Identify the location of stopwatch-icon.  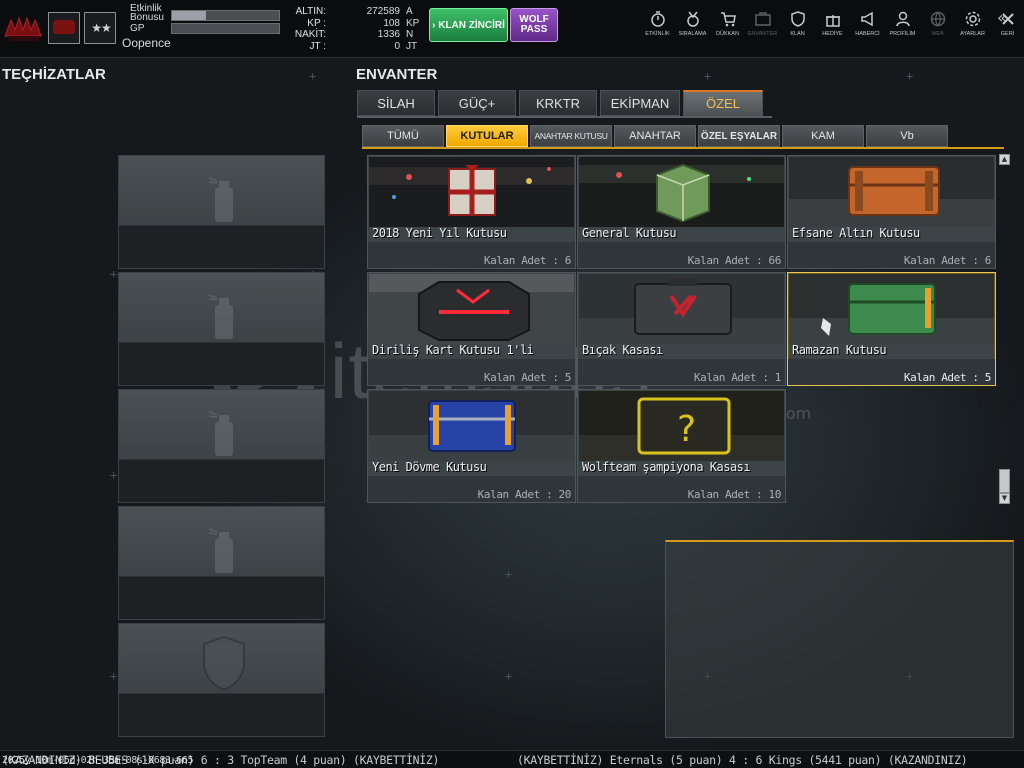
(657, 19).